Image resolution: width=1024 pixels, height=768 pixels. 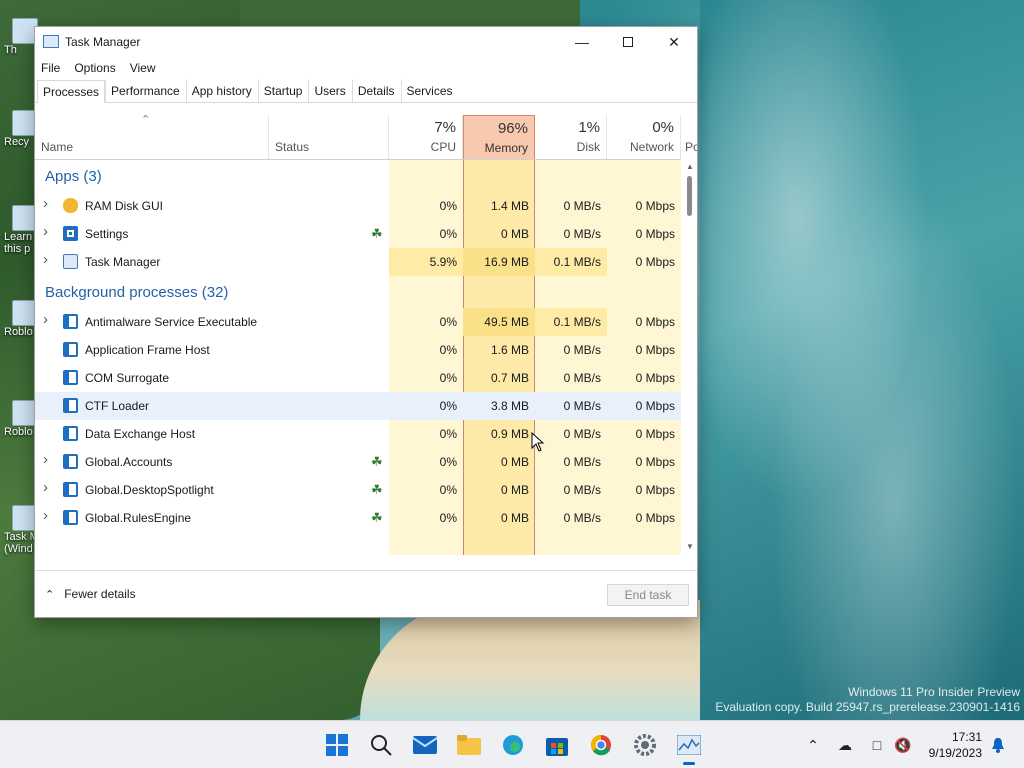 I want to click on volume-muted-icon: 🔇, so click(x=903, y=745).